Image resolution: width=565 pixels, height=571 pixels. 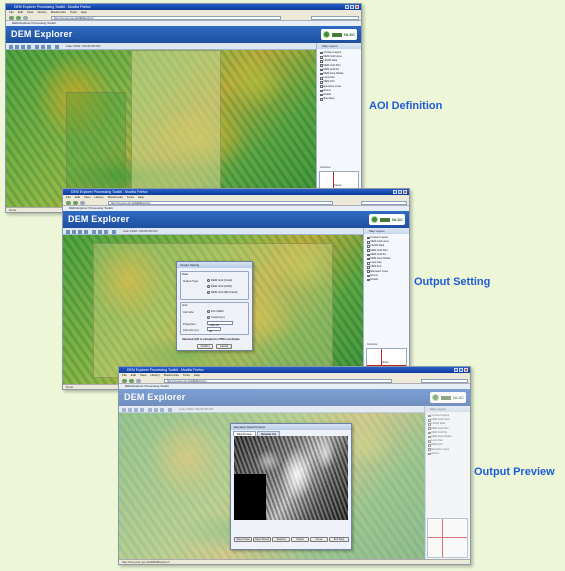 I want to click on spacing-button: Spacing, so click(x=281, y=539).